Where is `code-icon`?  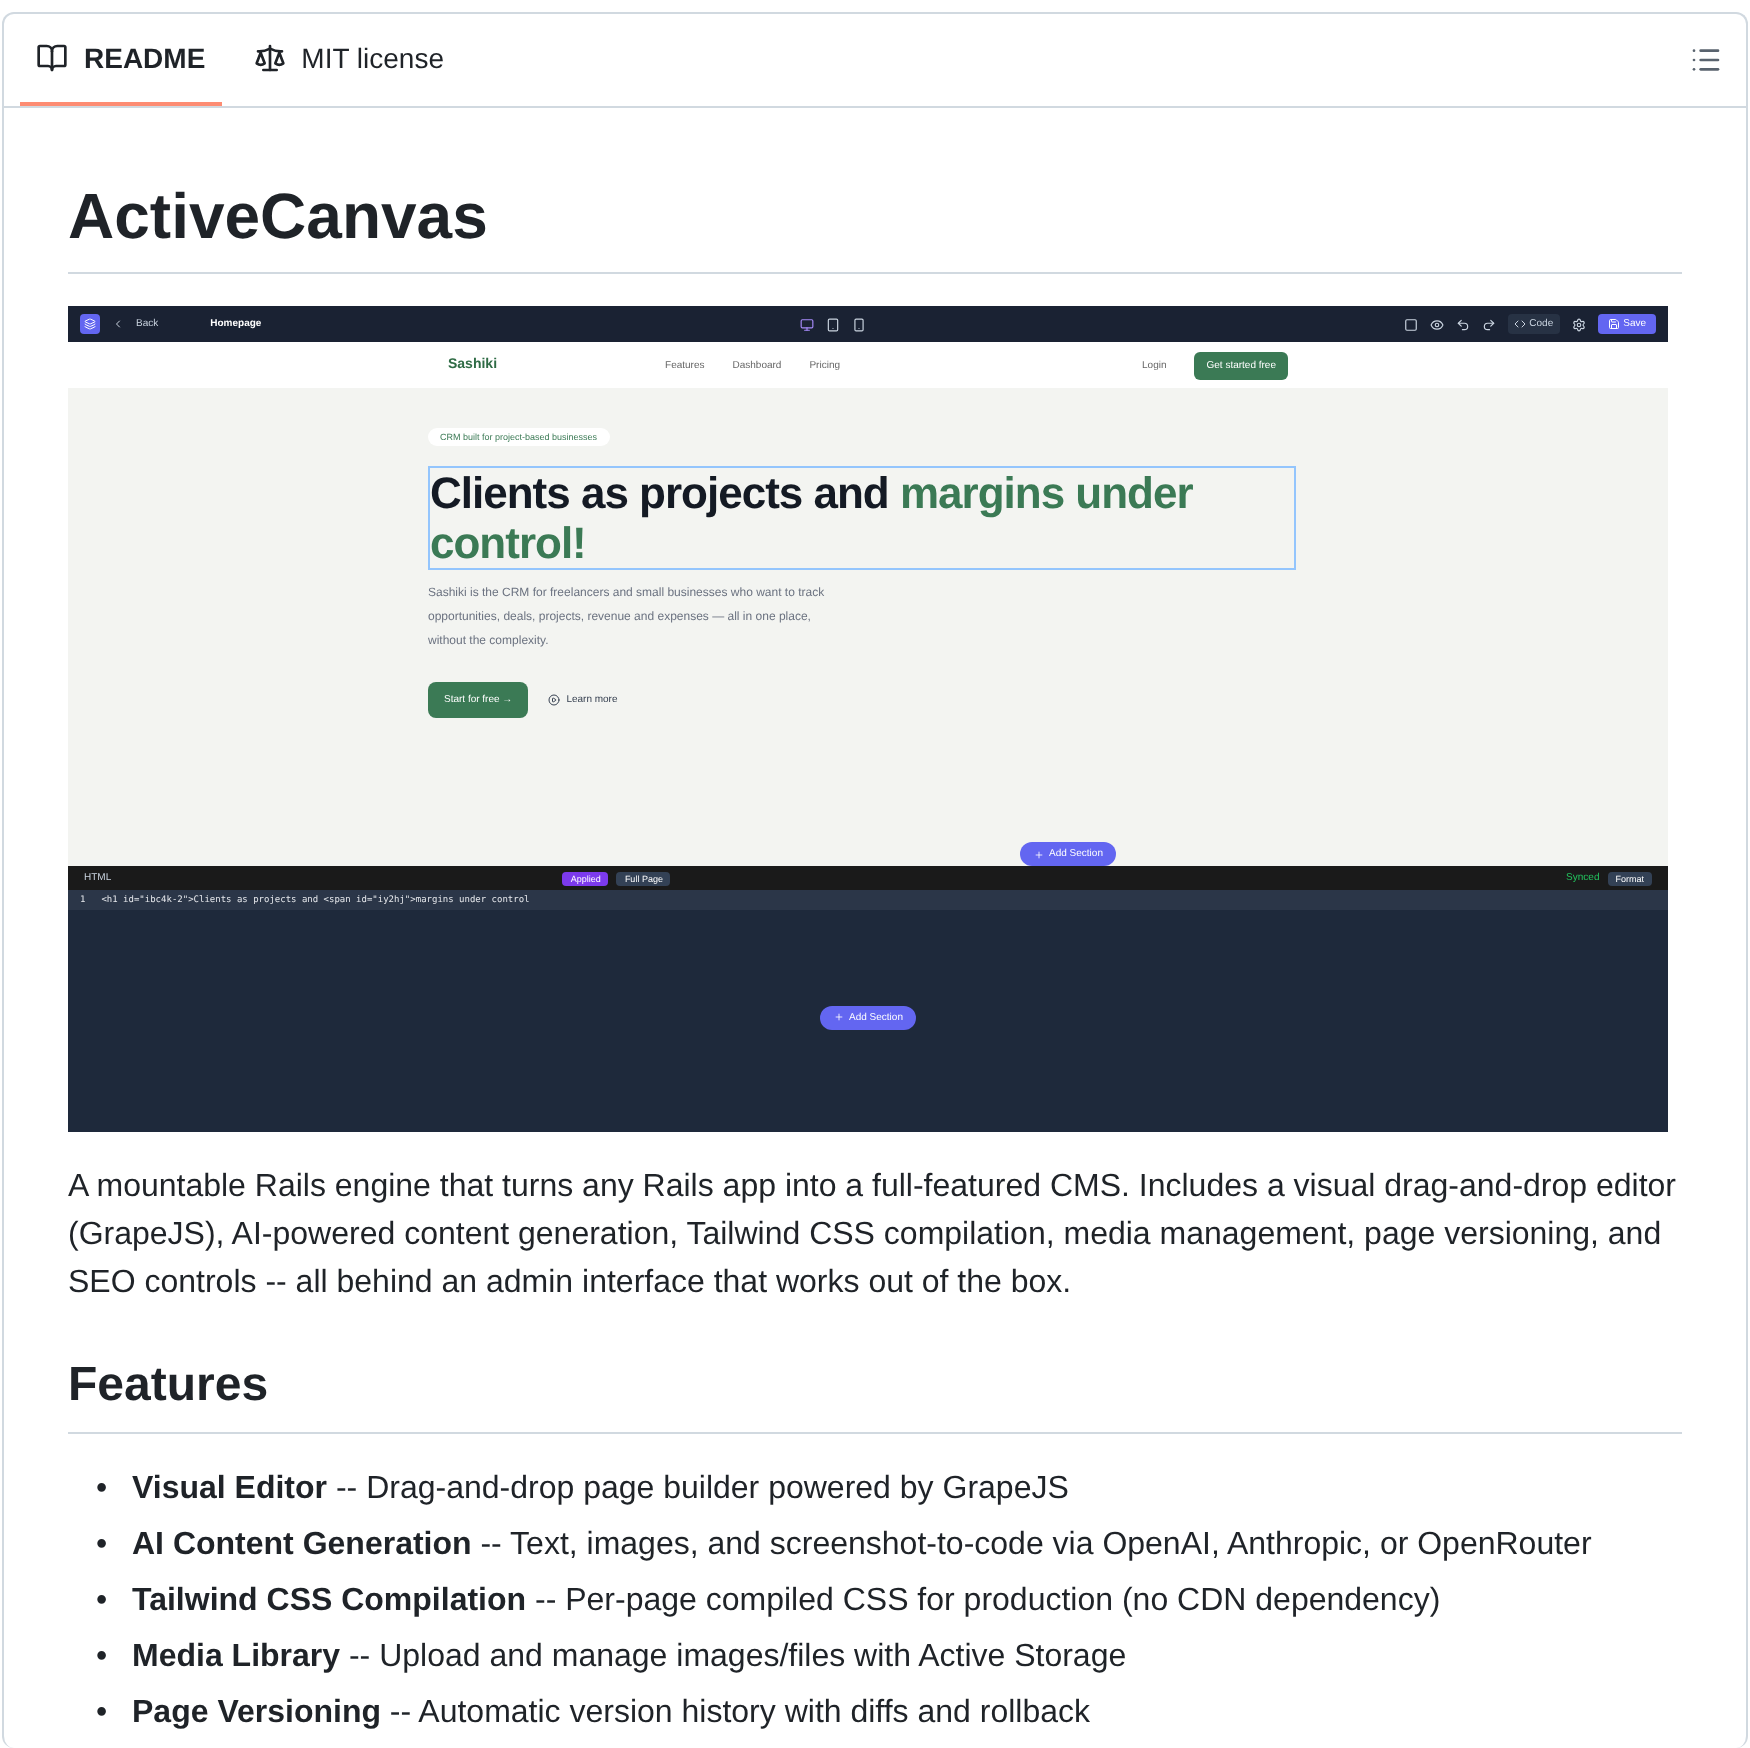
code-icon is located at coordinates (1519, 324).